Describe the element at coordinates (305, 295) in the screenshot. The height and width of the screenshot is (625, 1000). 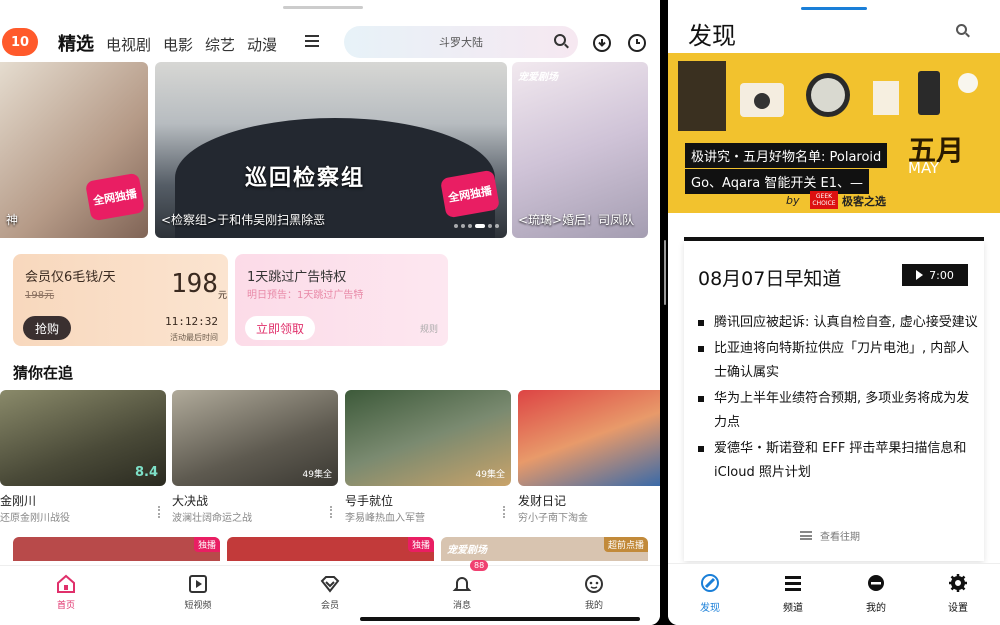
I see `ad-skip-subtitle: 明日预告：1天跳过广告特` at that location.